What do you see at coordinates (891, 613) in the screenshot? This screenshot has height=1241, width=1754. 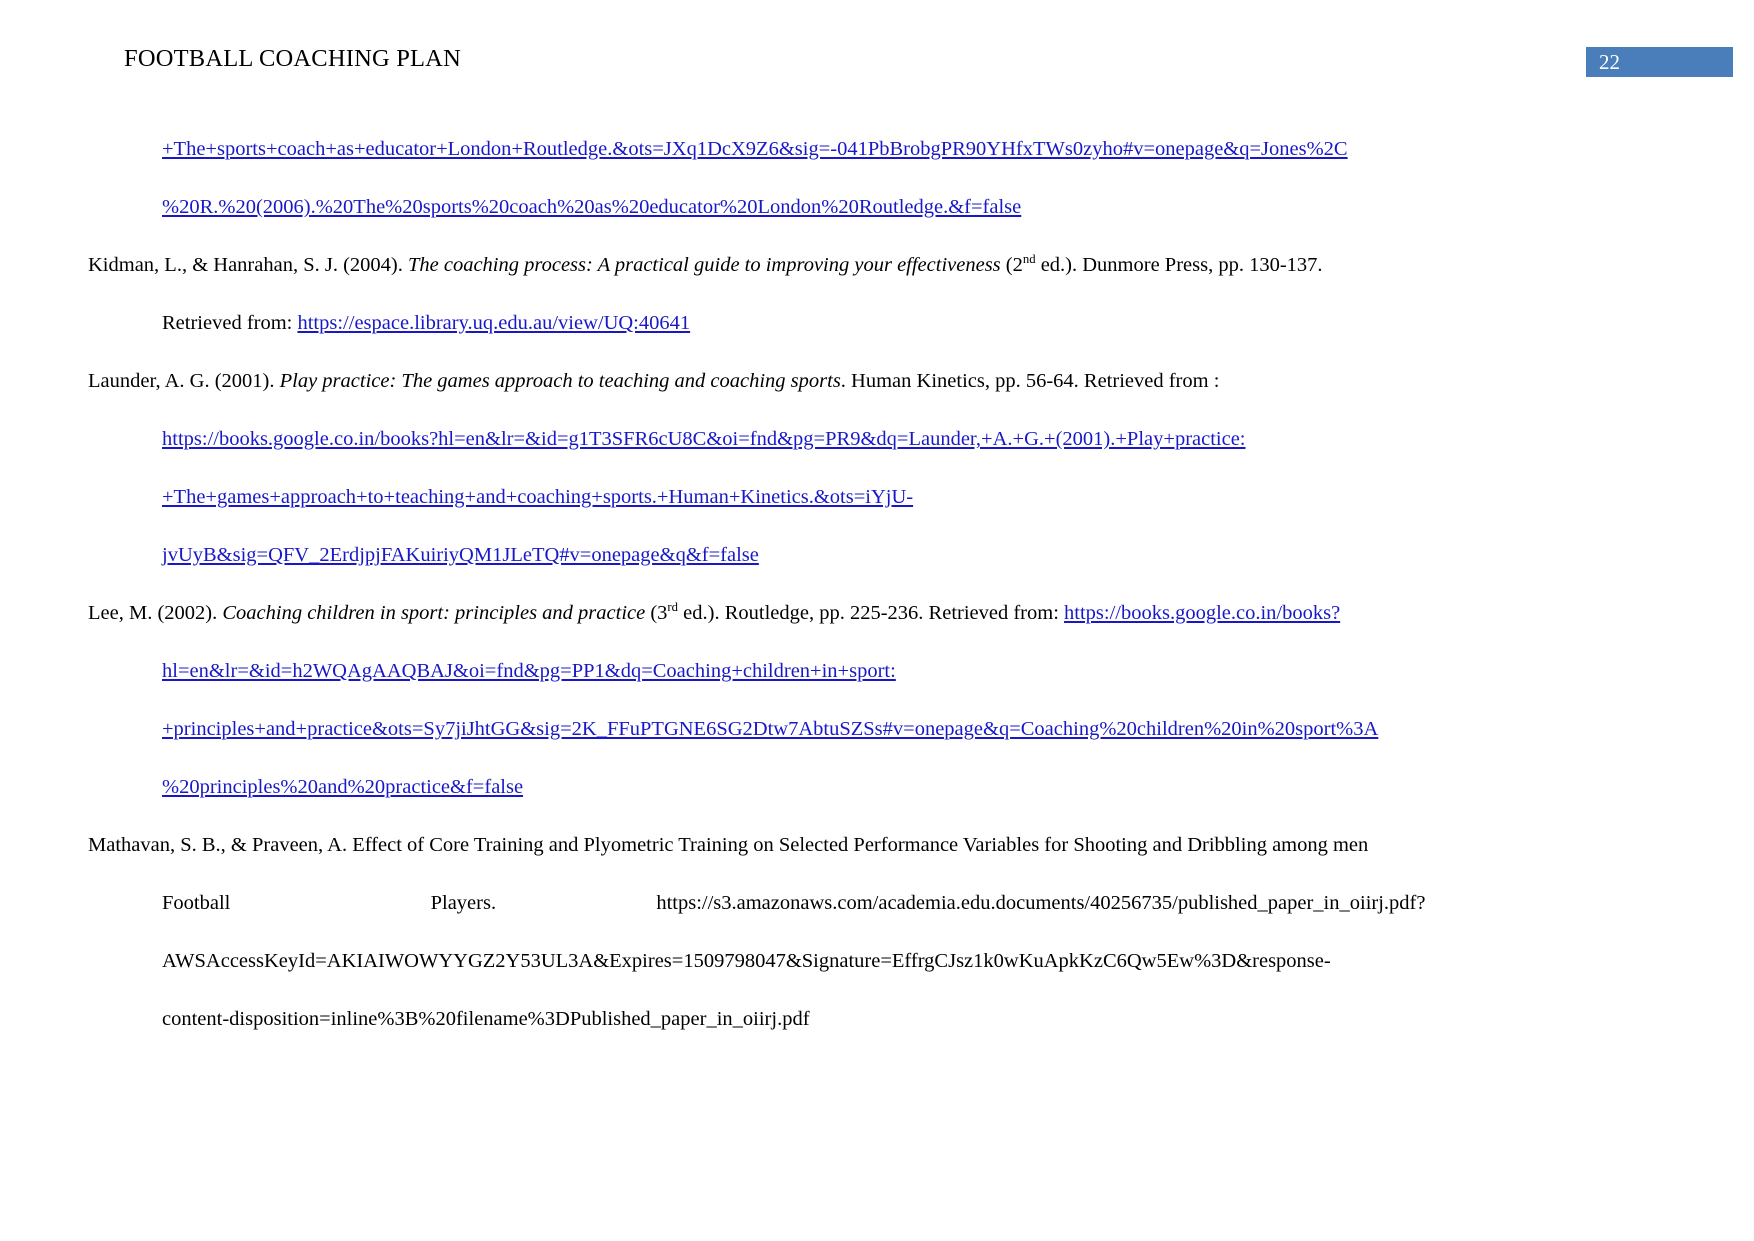 I see `lee-publisher: Routledge, pp. 225-236. Retrieved from:` at bounding box center [891, 613].